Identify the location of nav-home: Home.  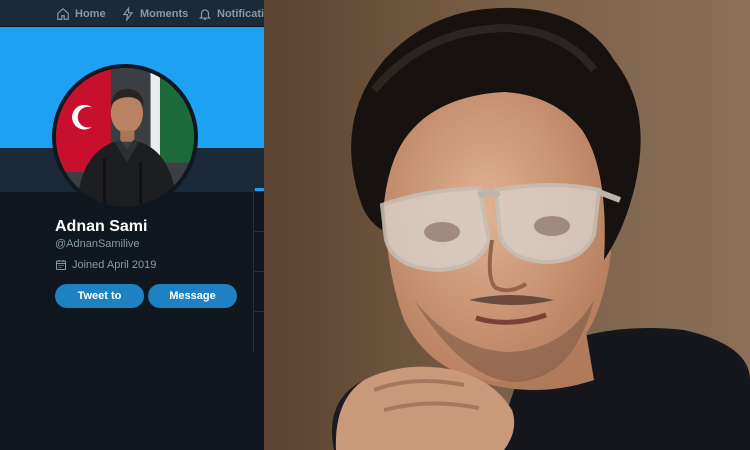
(81, 13).